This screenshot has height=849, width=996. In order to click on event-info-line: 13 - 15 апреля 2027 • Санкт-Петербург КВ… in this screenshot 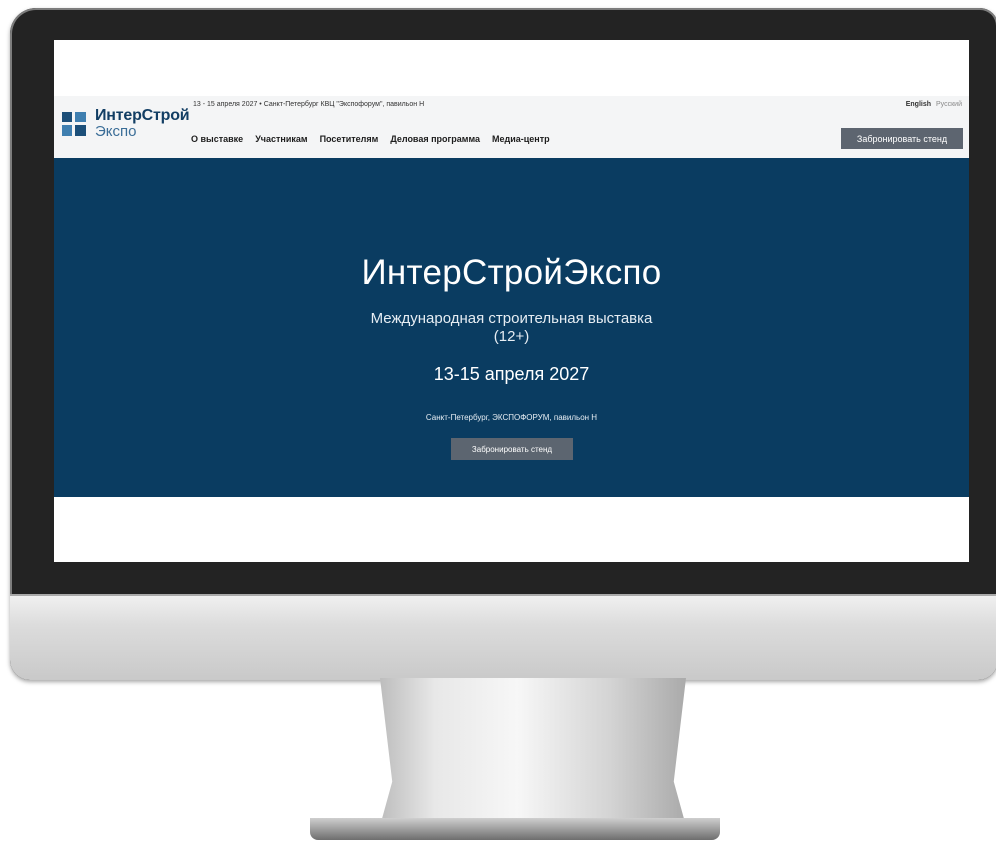, I will do `click(309, 104)`.